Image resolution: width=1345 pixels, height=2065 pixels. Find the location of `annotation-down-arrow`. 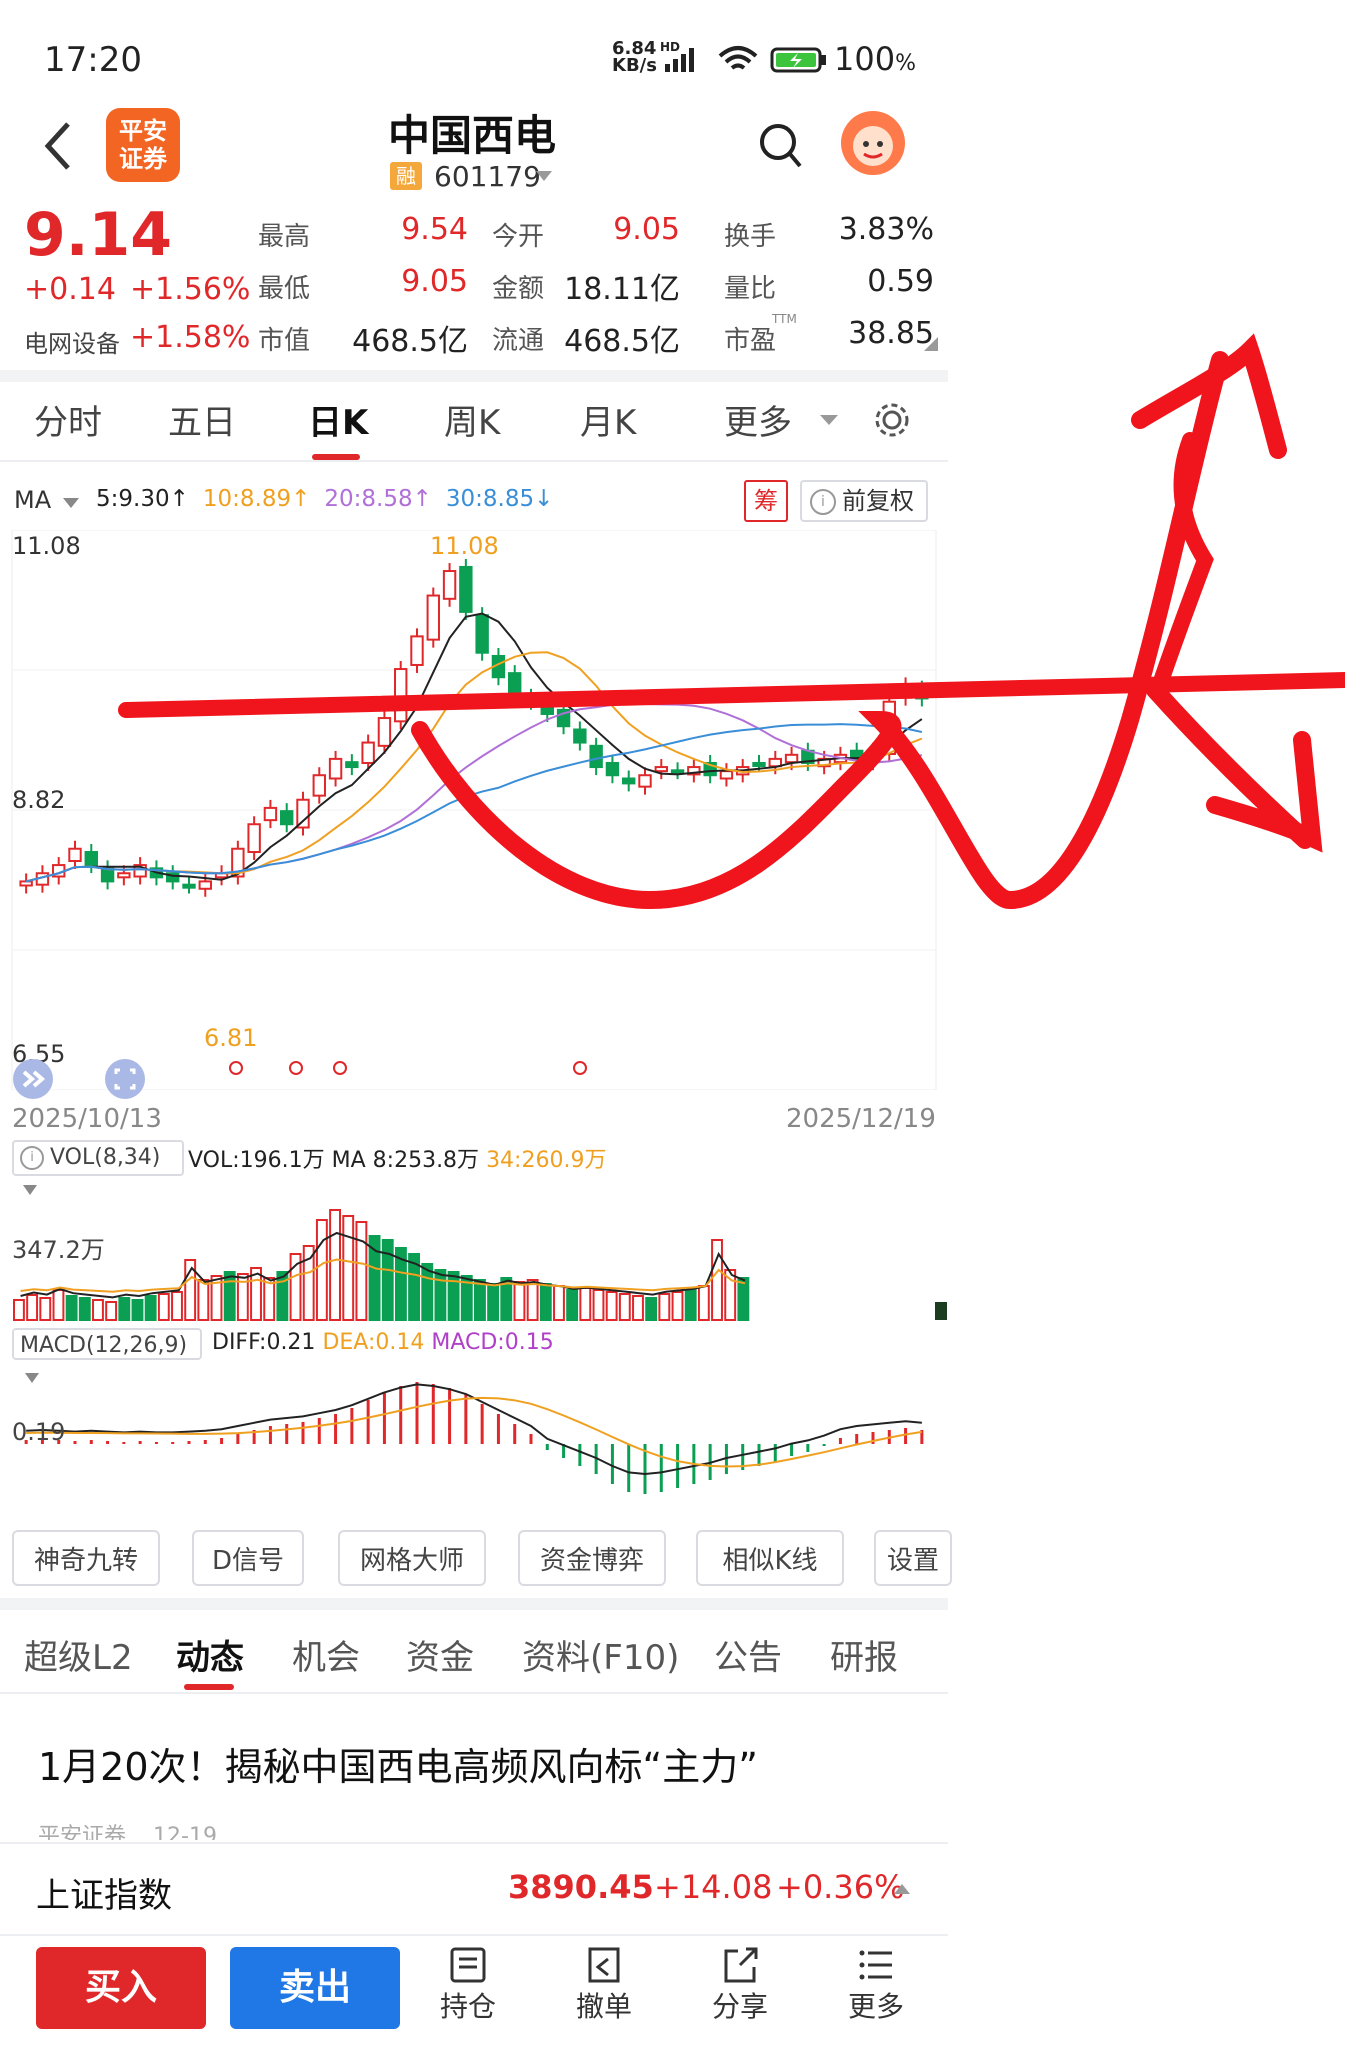

annotation-down-arrow is located at coordinates (1234, 767).